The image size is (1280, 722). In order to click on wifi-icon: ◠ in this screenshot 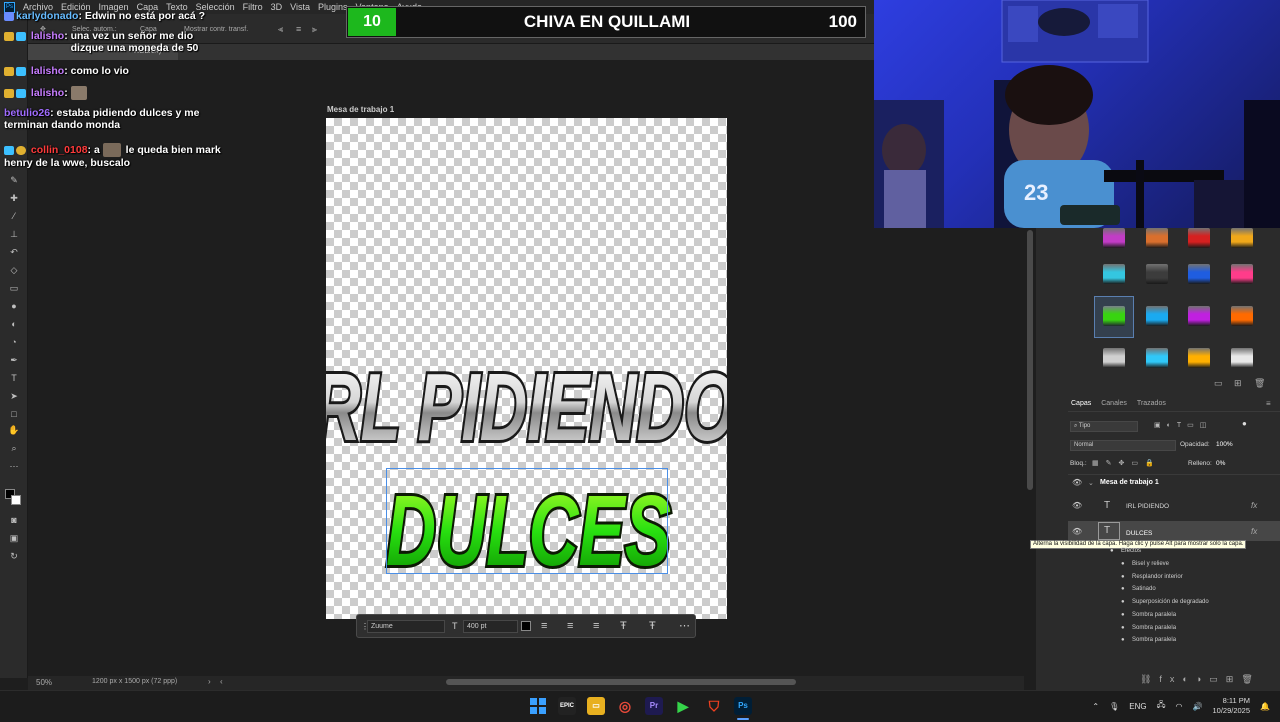, I will do `click(1179, 706)`.